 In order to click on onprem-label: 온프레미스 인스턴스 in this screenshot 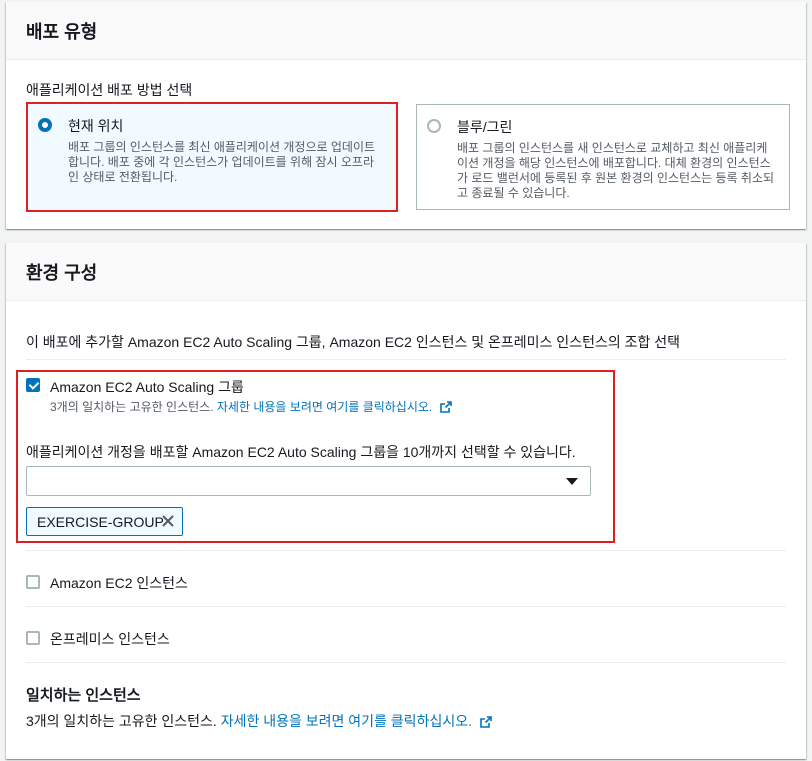, I will do `click(110, 639)`.